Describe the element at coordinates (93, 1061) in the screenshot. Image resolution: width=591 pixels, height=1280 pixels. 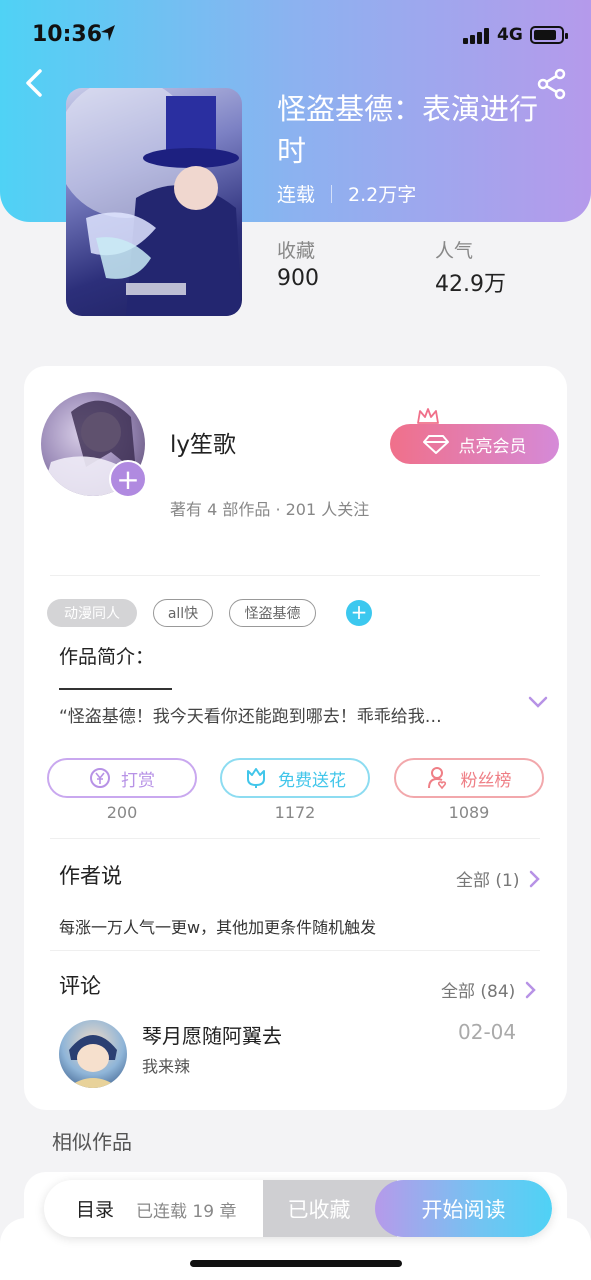
I see `commenter-avatar-illustration` at that location.